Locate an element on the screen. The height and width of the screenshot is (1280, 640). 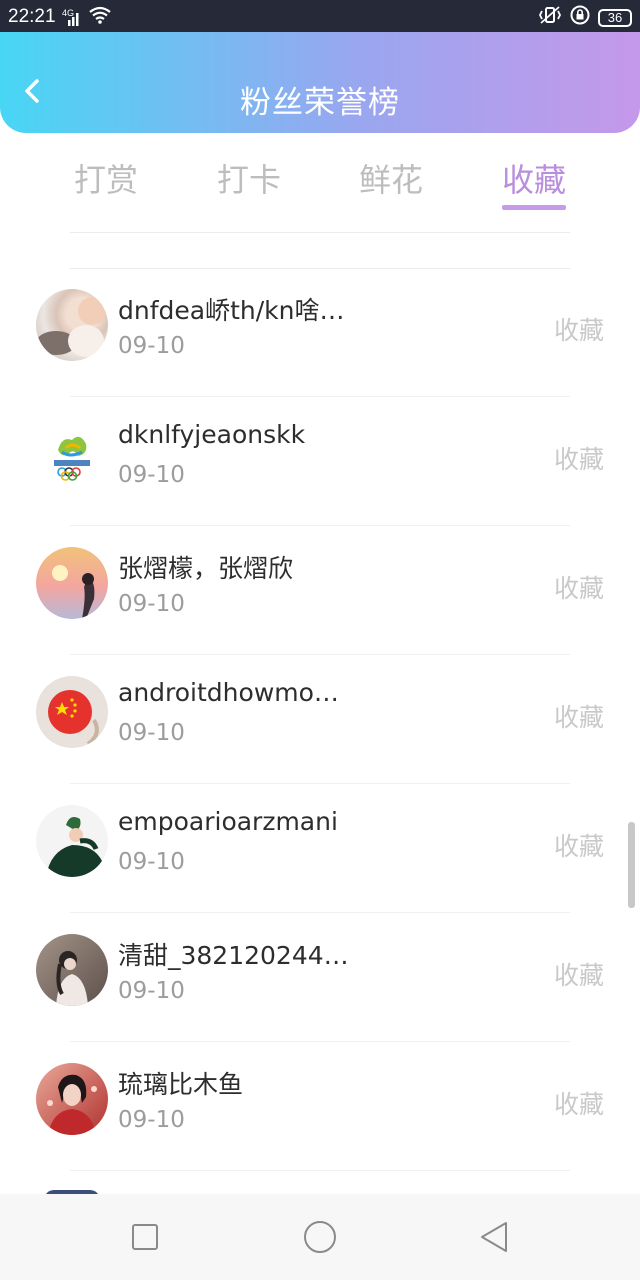
signal-icon: 4G is located at coordinates (72, 18).